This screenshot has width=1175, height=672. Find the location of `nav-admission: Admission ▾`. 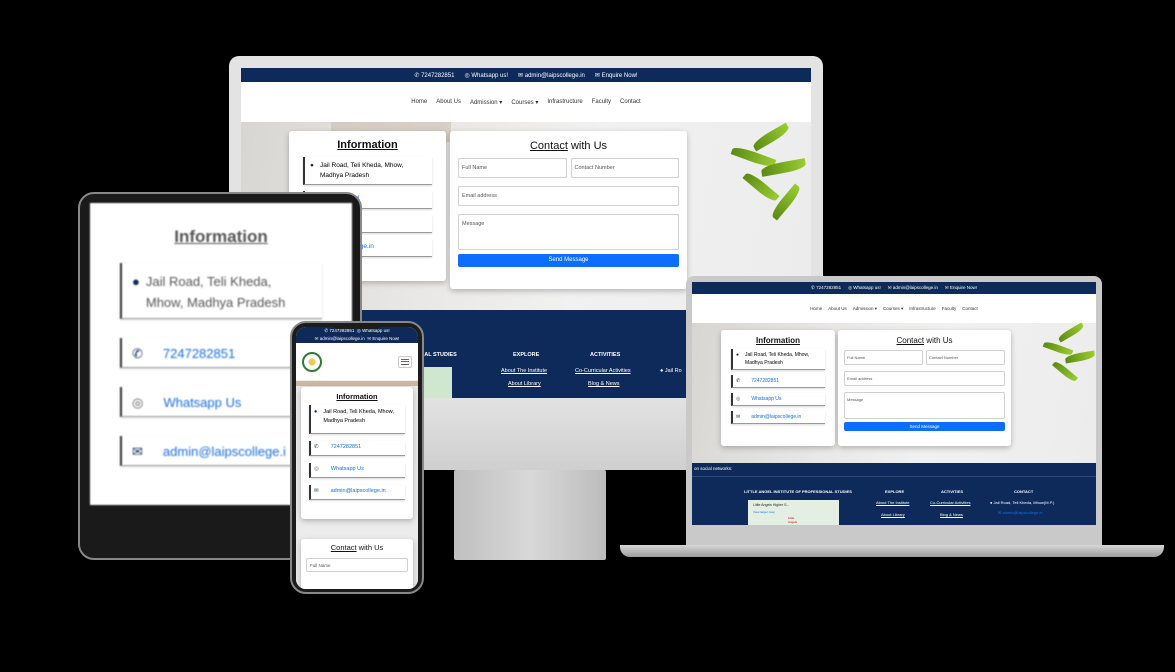

nav-admission: Admission ▾ is located at coordinates (486, 102).